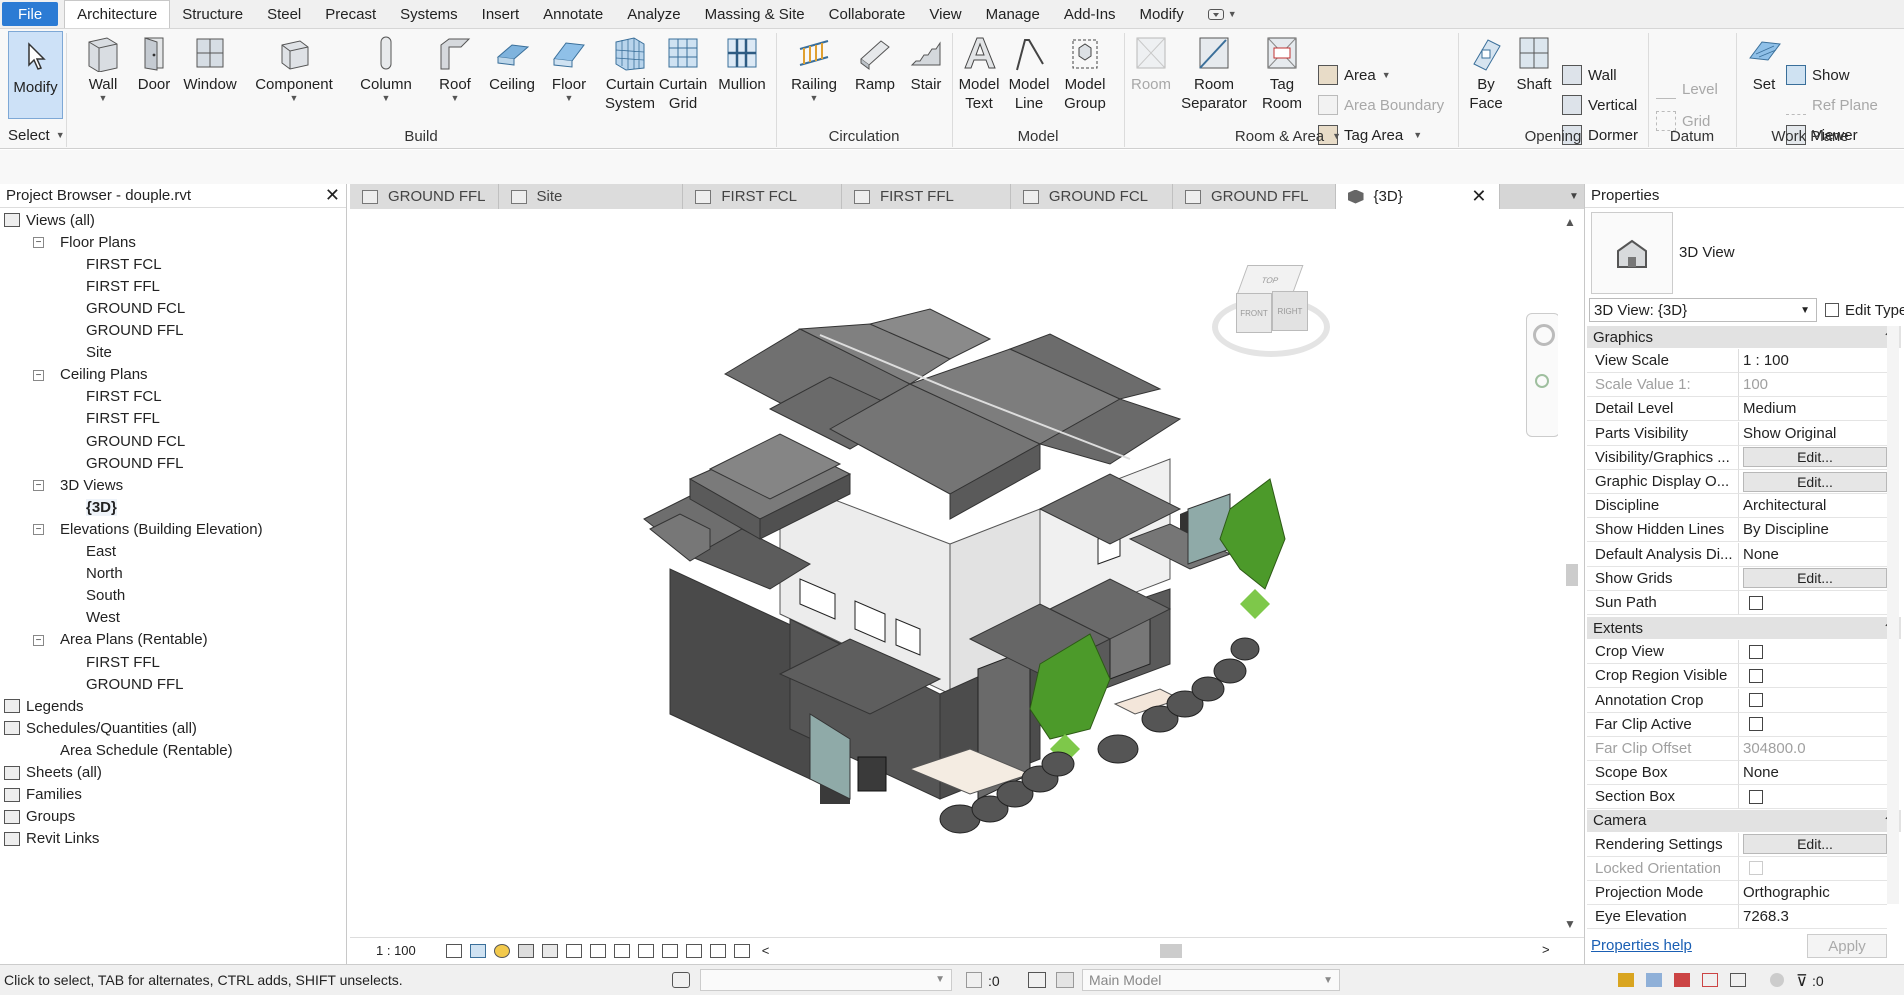 The image size is (1904, 995). I want to click on tree-item: South, so click(105, 596).